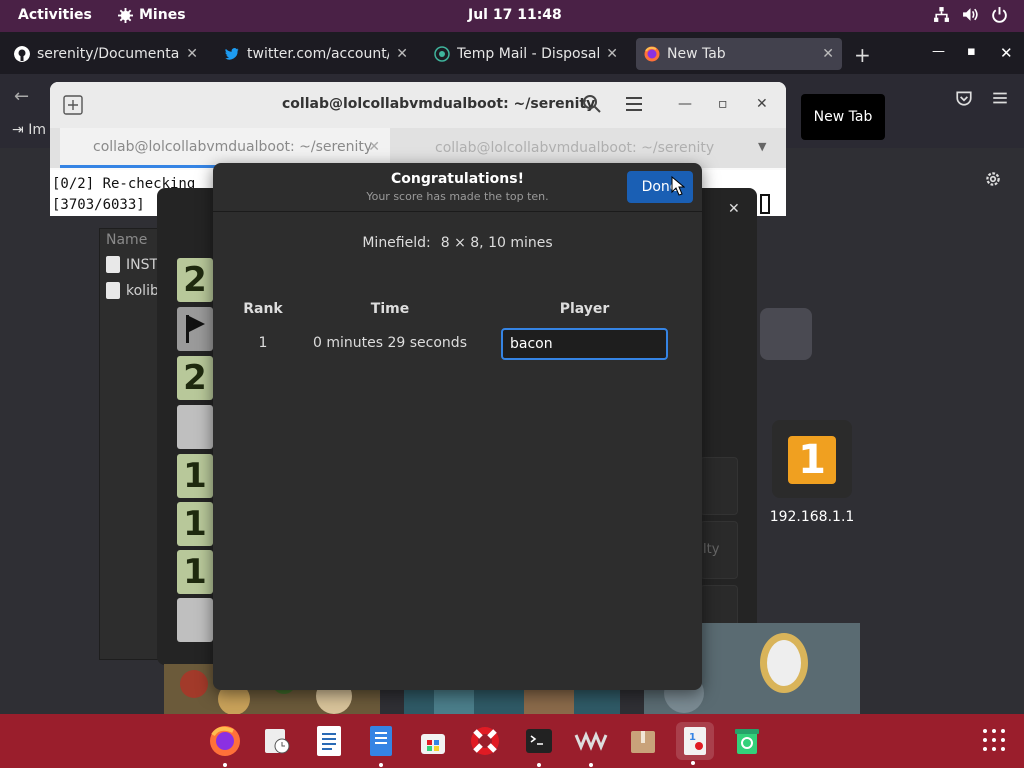 The height and width of the screenshot is (768, 1024). I want to click on desktop-shortcut: 1, so click(812, 459).